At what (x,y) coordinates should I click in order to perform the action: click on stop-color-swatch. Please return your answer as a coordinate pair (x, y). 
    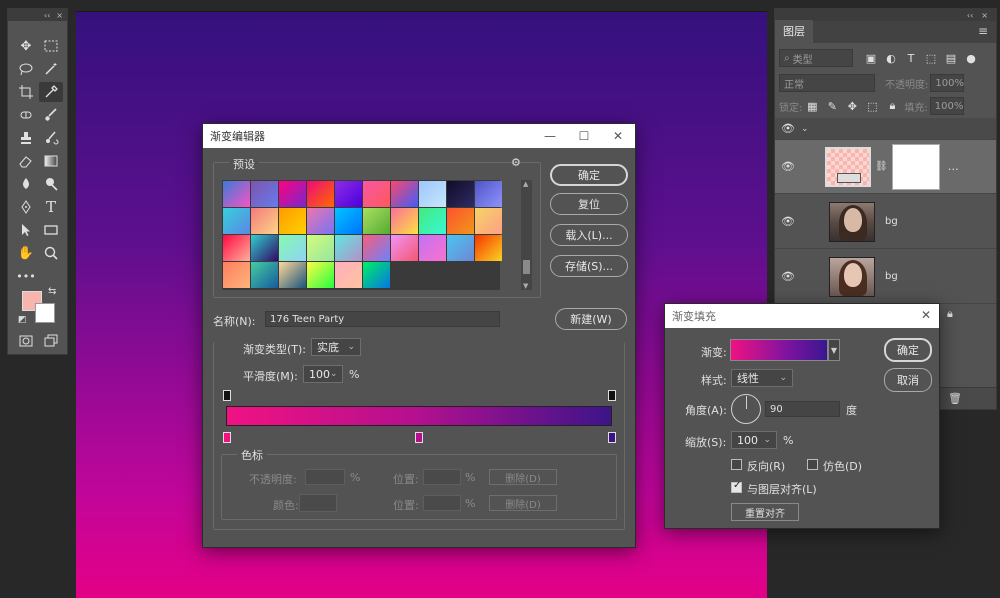
    Looking at the image, I should click on (318, 503).